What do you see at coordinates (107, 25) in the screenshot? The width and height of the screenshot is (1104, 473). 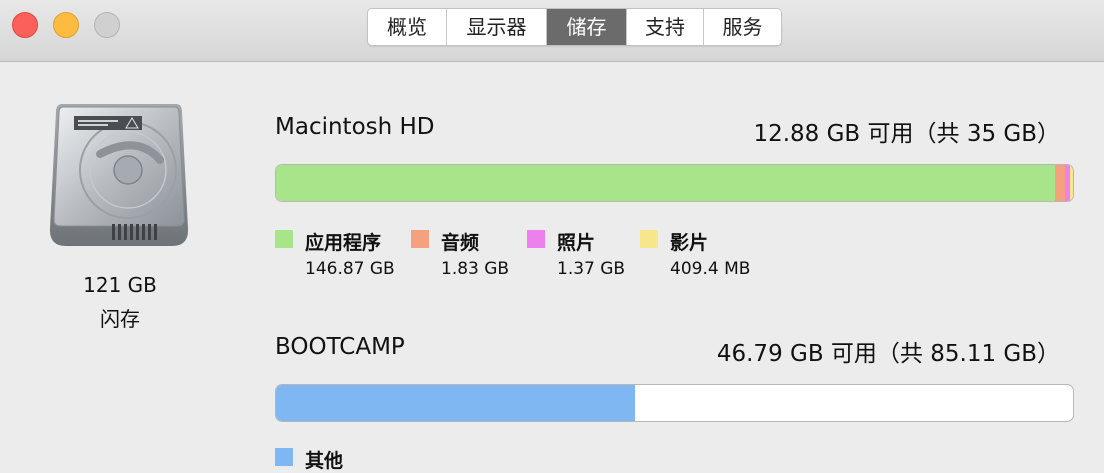 I see `zoom-window-button` at bounding box center [107, 25].